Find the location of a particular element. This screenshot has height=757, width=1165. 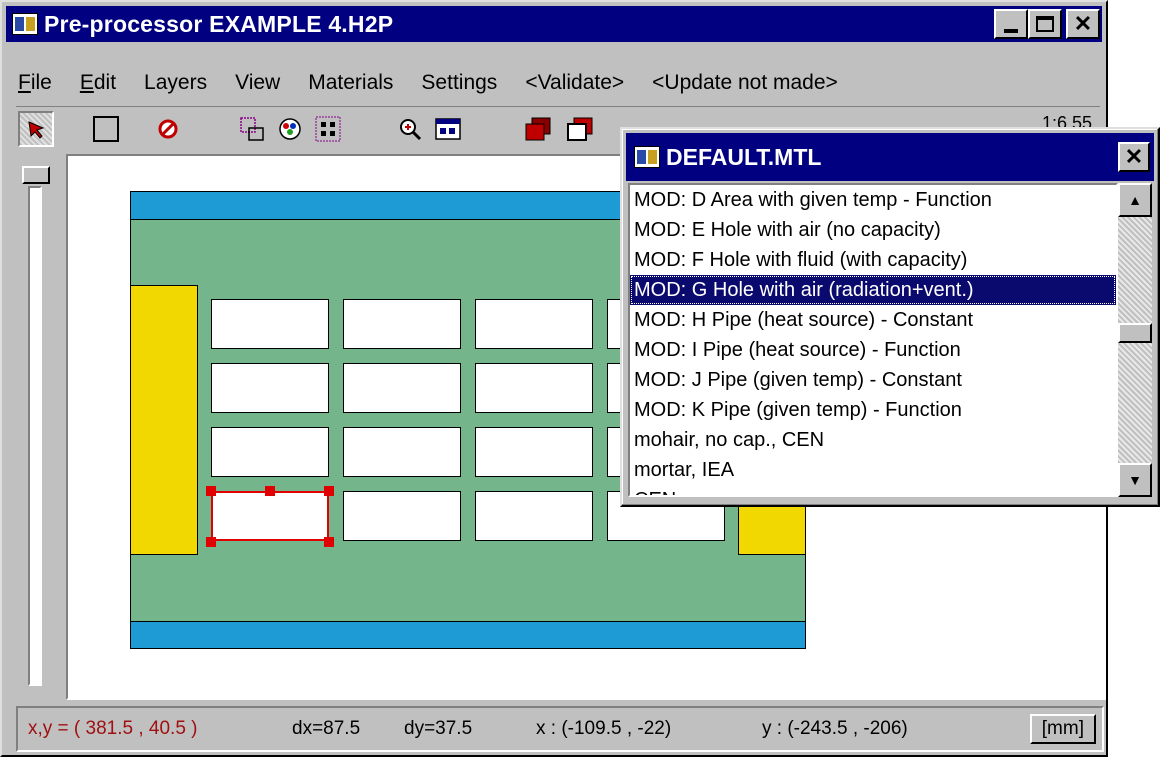

scroll-thumb is located at coordinates (1135, 333).